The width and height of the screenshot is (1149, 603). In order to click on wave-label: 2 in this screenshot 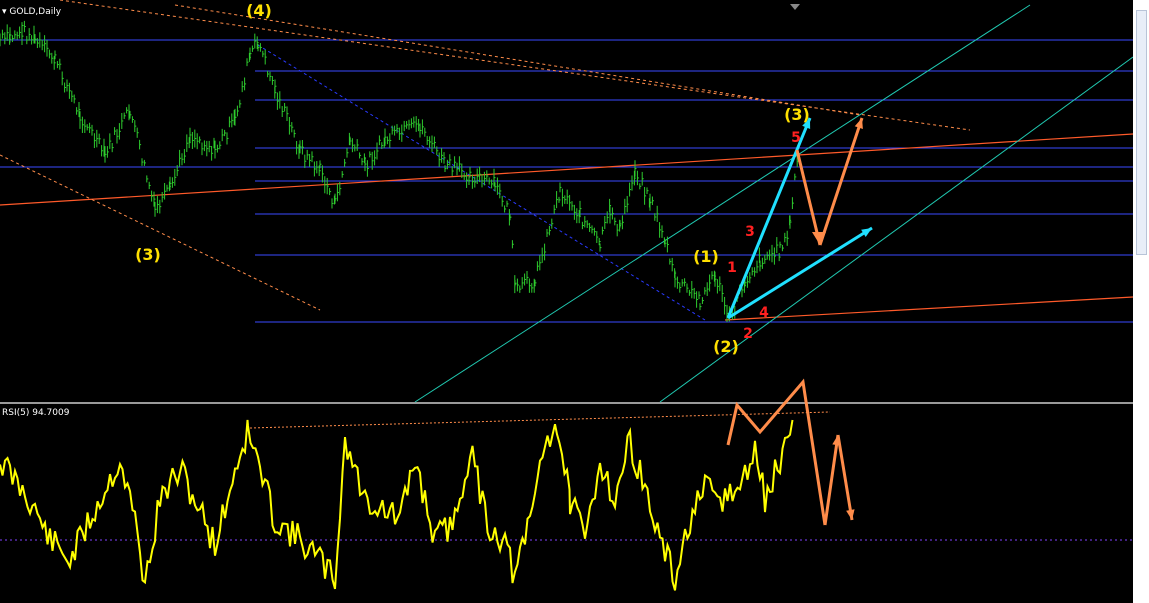, I will do `click(748, 334)`.